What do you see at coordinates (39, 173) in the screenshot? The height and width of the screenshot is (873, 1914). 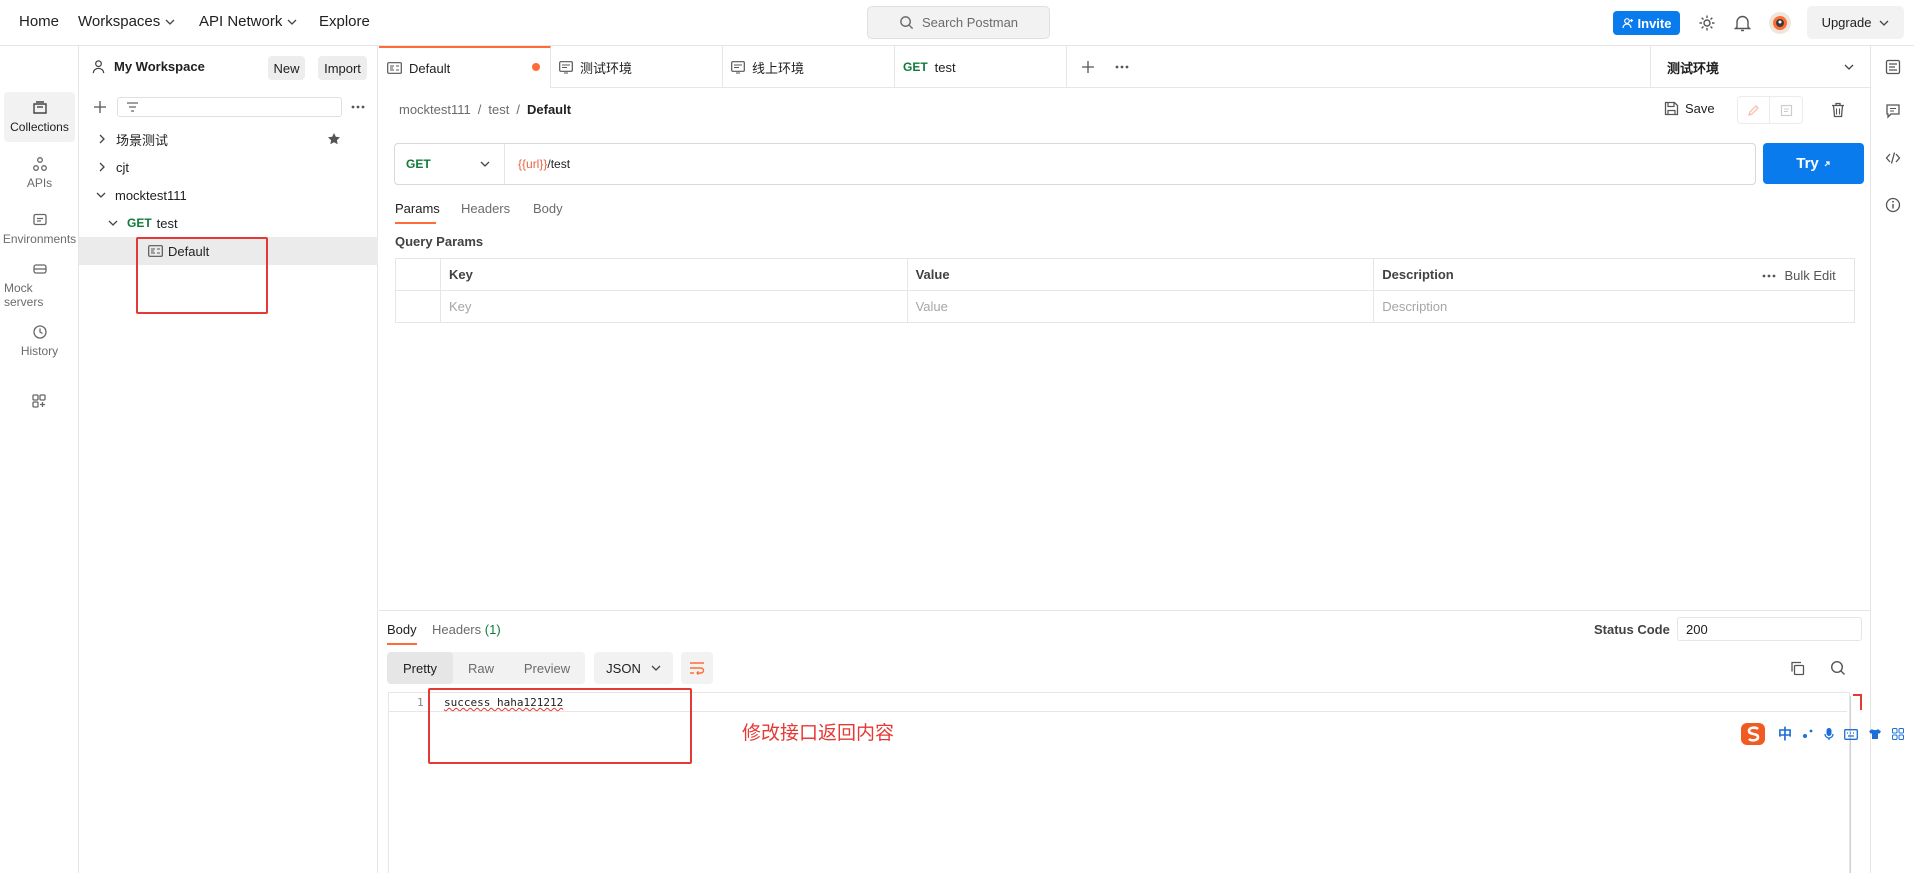 I see `rail-apis: APIs` at bounding box center [39, 173].